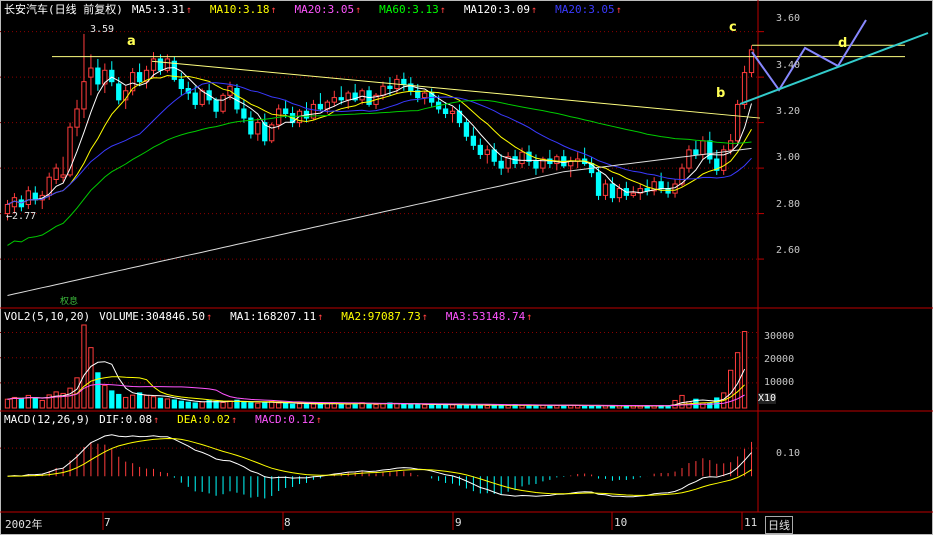 This screenshot has height=535, width=933. Describe the element at coordinates (243, 9) in the screenshot. I see `price-indicator-1: MA10:3.18↑` at that location.